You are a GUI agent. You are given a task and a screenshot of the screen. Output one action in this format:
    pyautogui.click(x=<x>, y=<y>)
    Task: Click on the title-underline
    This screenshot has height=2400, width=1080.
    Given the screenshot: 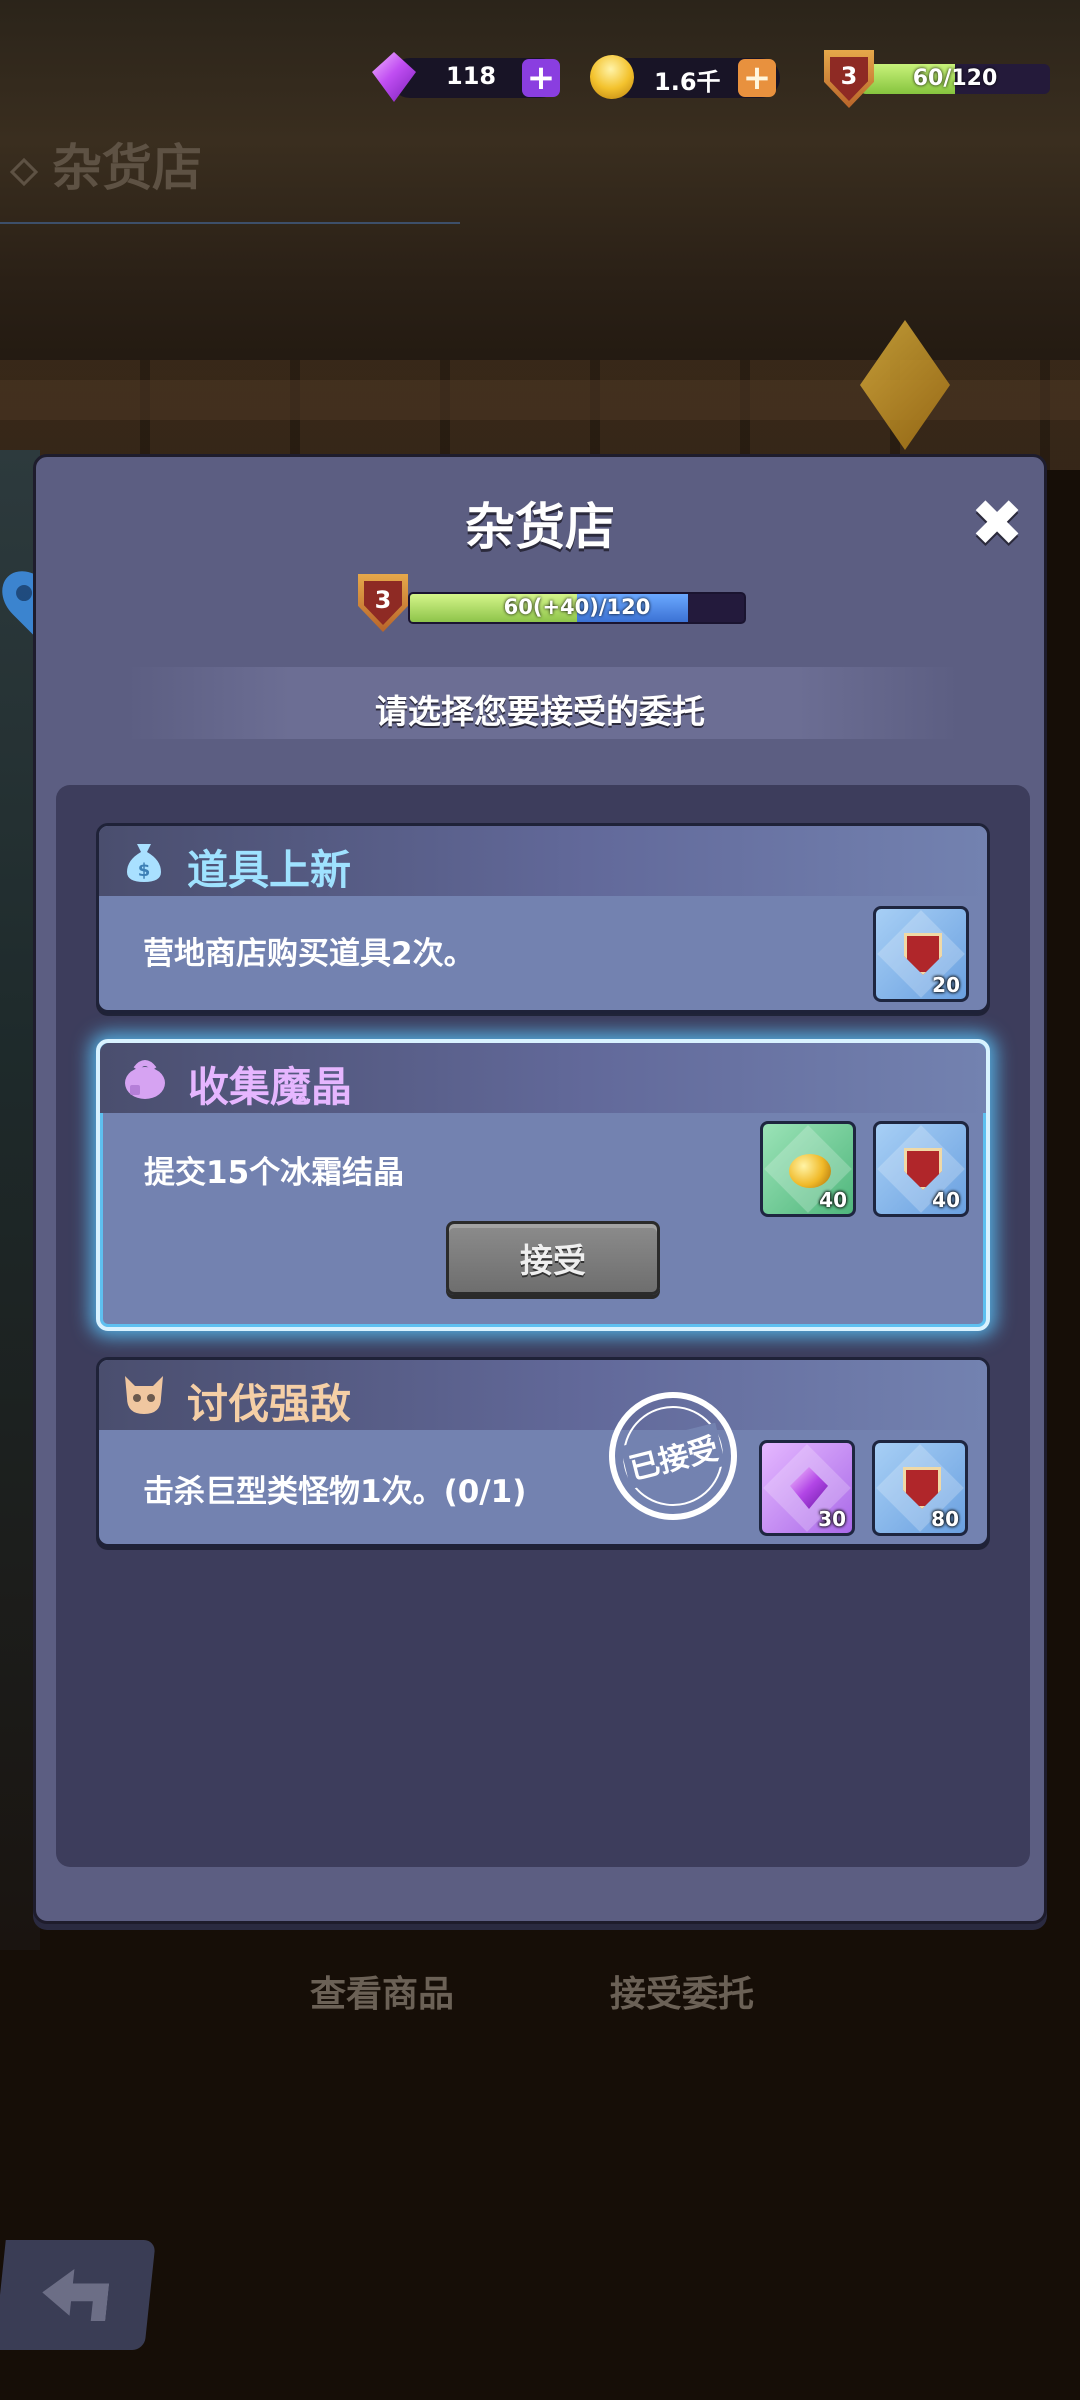 What is the action you would take?
    pyautogui.click(x=230, y=223)
    